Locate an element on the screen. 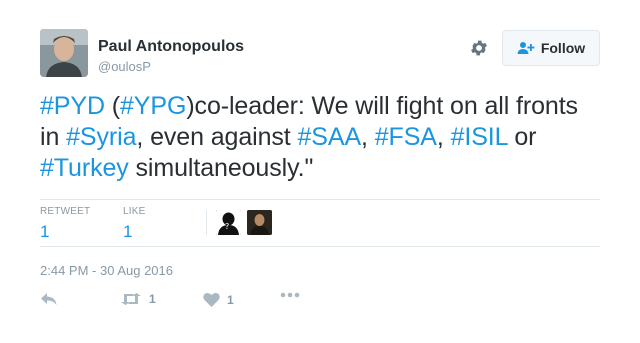 The image size is (640, 343). more-button is located at coordinates (290, 295).